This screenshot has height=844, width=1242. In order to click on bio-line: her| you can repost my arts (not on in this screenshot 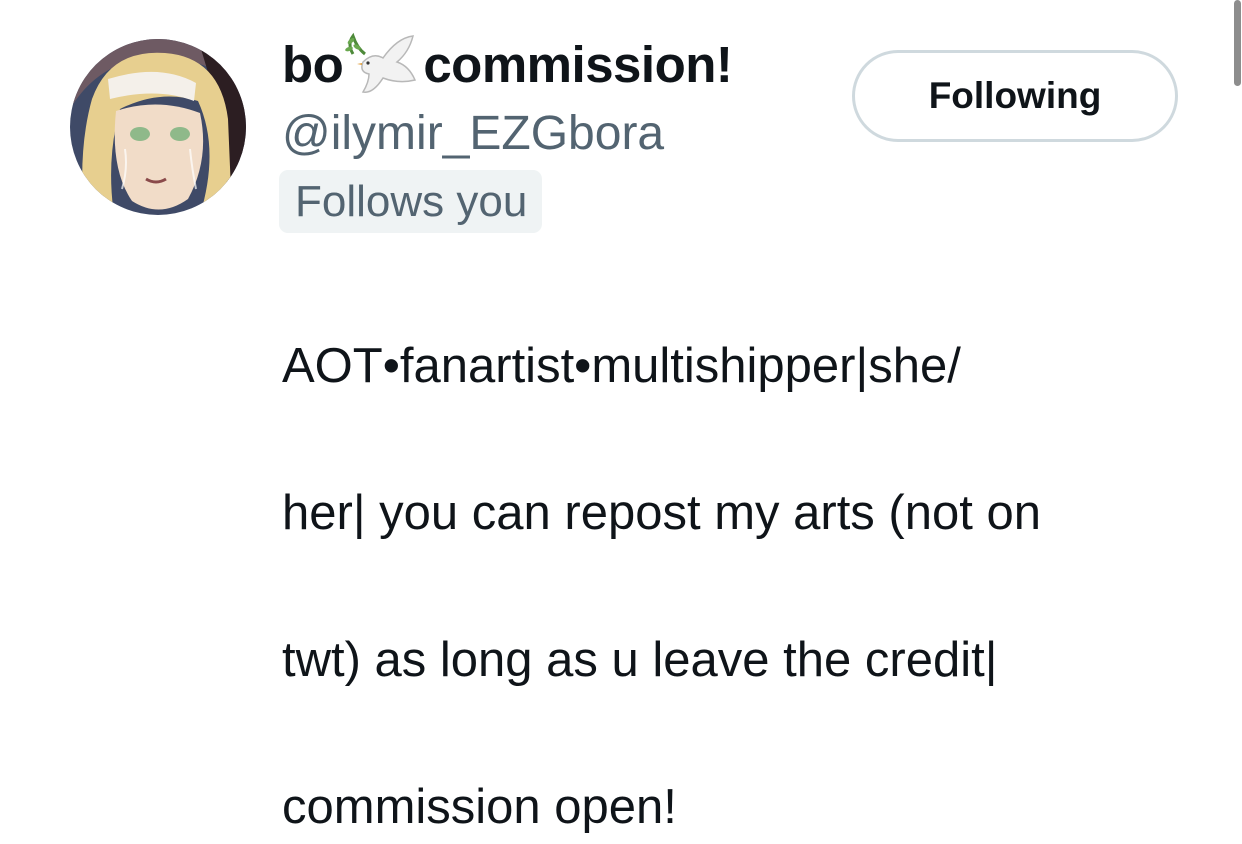, I will do `click(661, 512)`.